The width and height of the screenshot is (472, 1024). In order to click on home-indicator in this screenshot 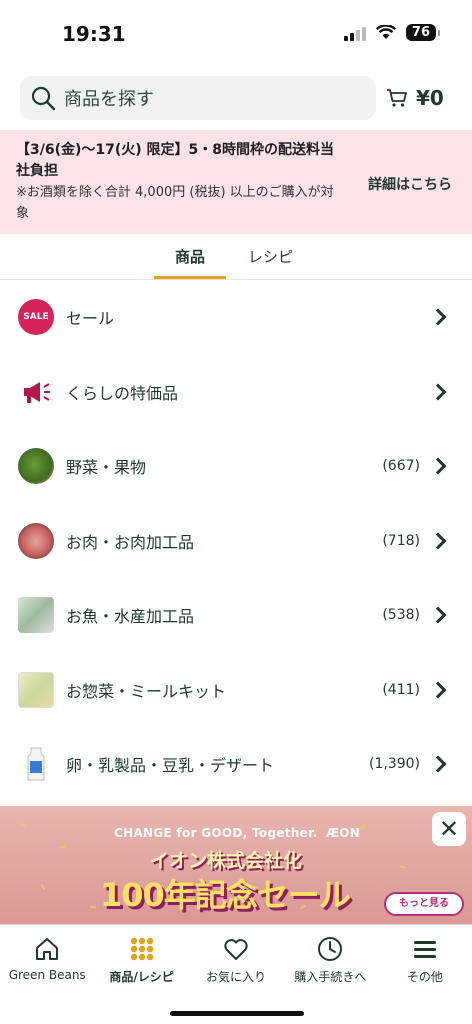, I will do `click(237, 1013)`.